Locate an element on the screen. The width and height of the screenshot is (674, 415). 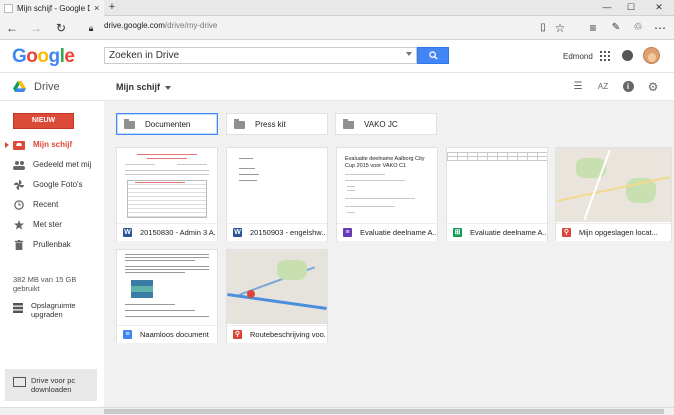
tab-title: Mijn schijf - Google Driv is located at coordinates (53, 8).